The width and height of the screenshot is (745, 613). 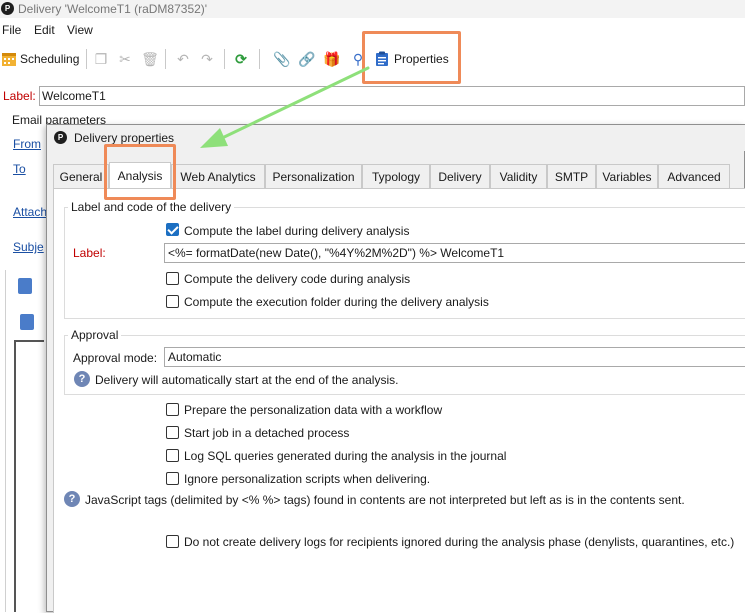 I want to click on from-link: From, so click(x=27, y=144).